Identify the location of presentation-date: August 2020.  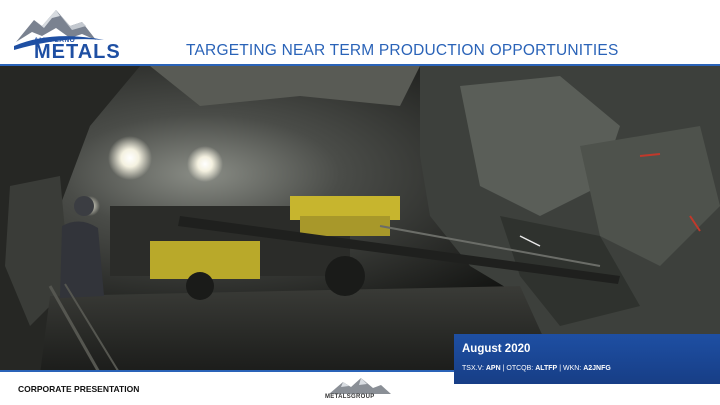
(496, 349).